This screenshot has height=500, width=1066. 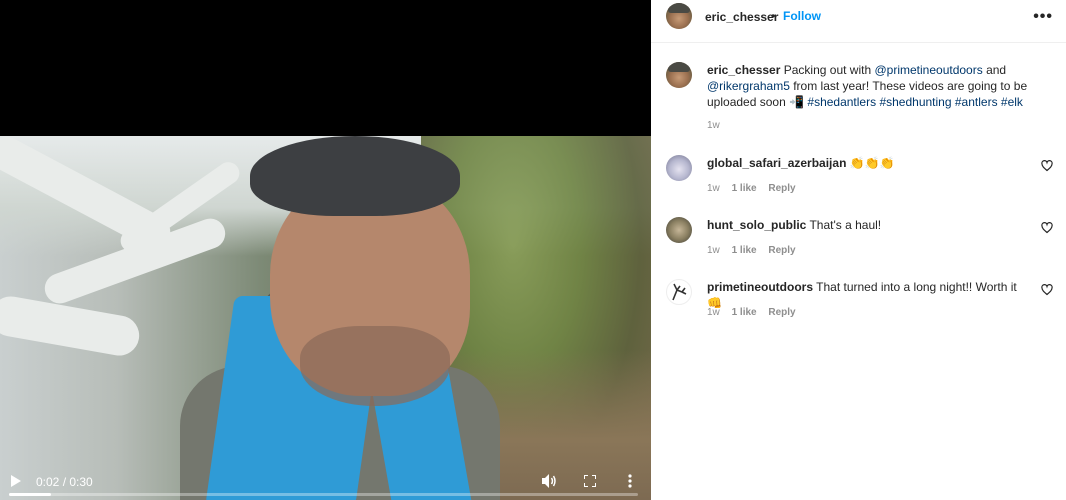 What do you see at coordinates (71, 326) in the screenshot?
I see `antler-shape` at bounding box center [71, 326].